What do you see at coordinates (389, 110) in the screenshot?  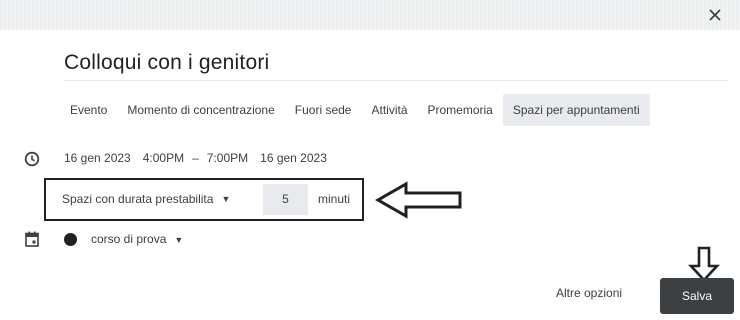 I see `tab-attivita: Attività` at bounding box center [389, 110].